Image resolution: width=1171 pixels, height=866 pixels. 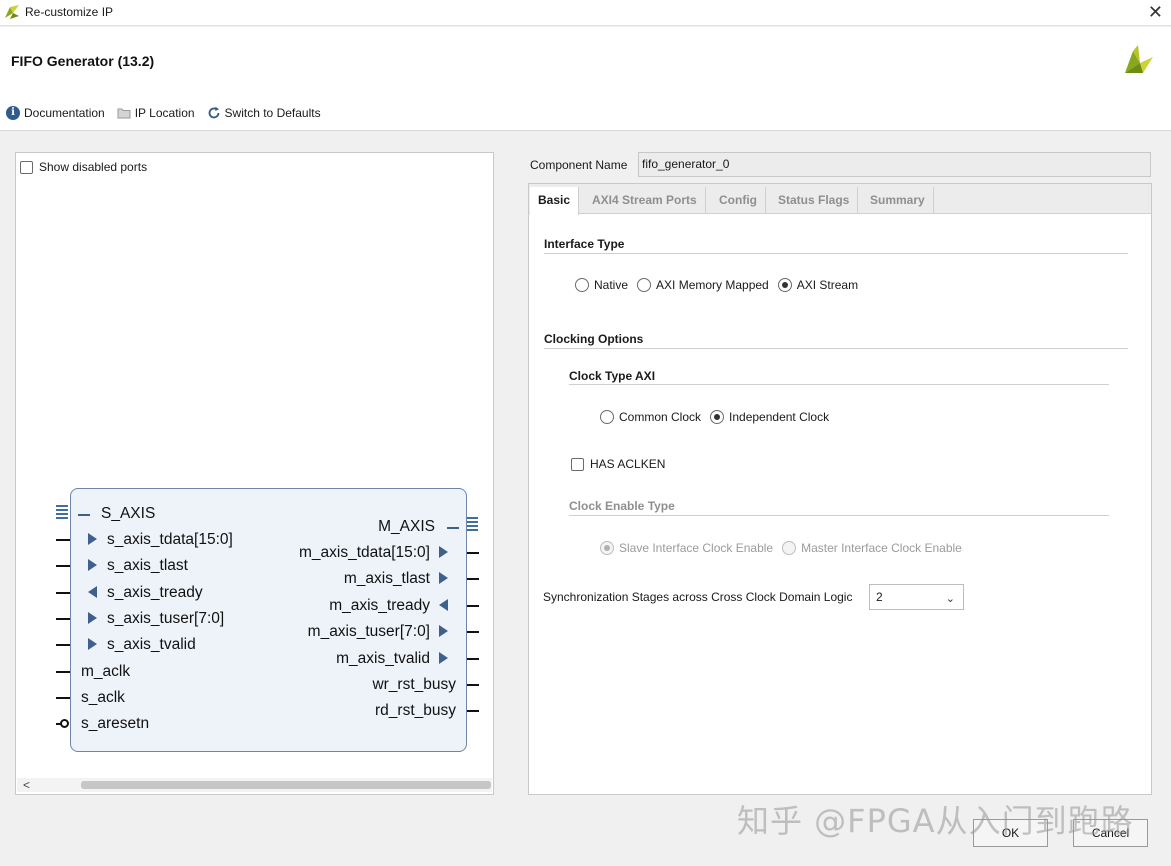 I want to click on pin-m-axis-tvalid, so click(x=473, y=659).